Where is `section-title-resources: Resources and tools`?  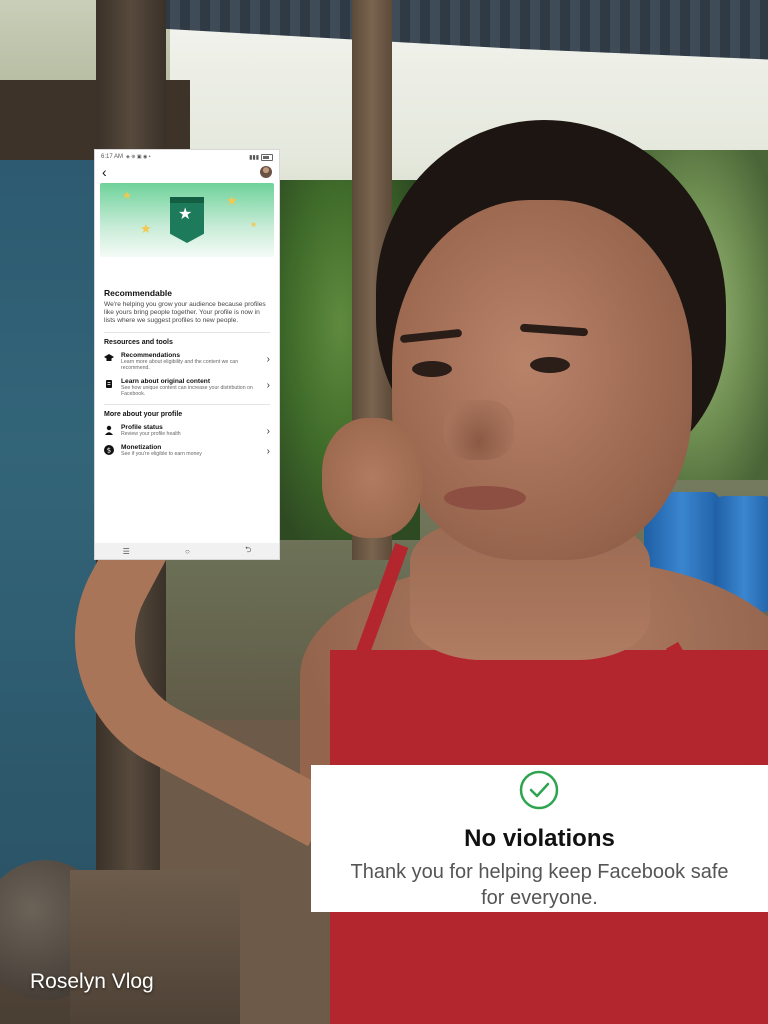
section-title-resources: Resources and tools is located at coordinates (138, 342).